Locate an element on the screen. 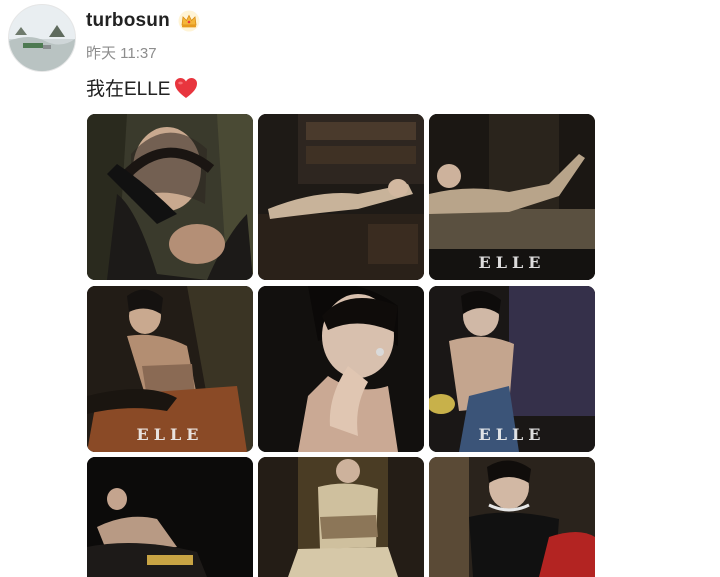 This screenshot has width=720, height=577. post-text-content: 我在ELLE is located at coordinates (128, 89).